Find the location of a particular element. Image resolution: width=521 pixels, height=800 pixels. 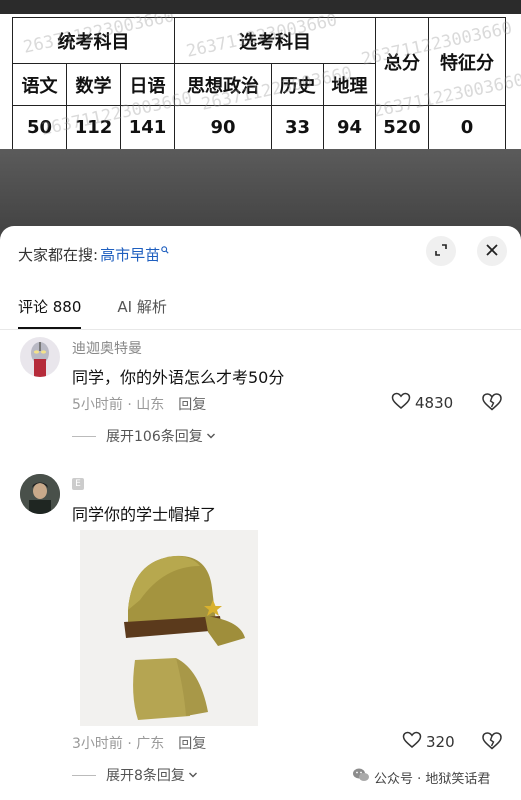

comment-username: 迪迦奥特曼 is located at coordinates (107, 348).